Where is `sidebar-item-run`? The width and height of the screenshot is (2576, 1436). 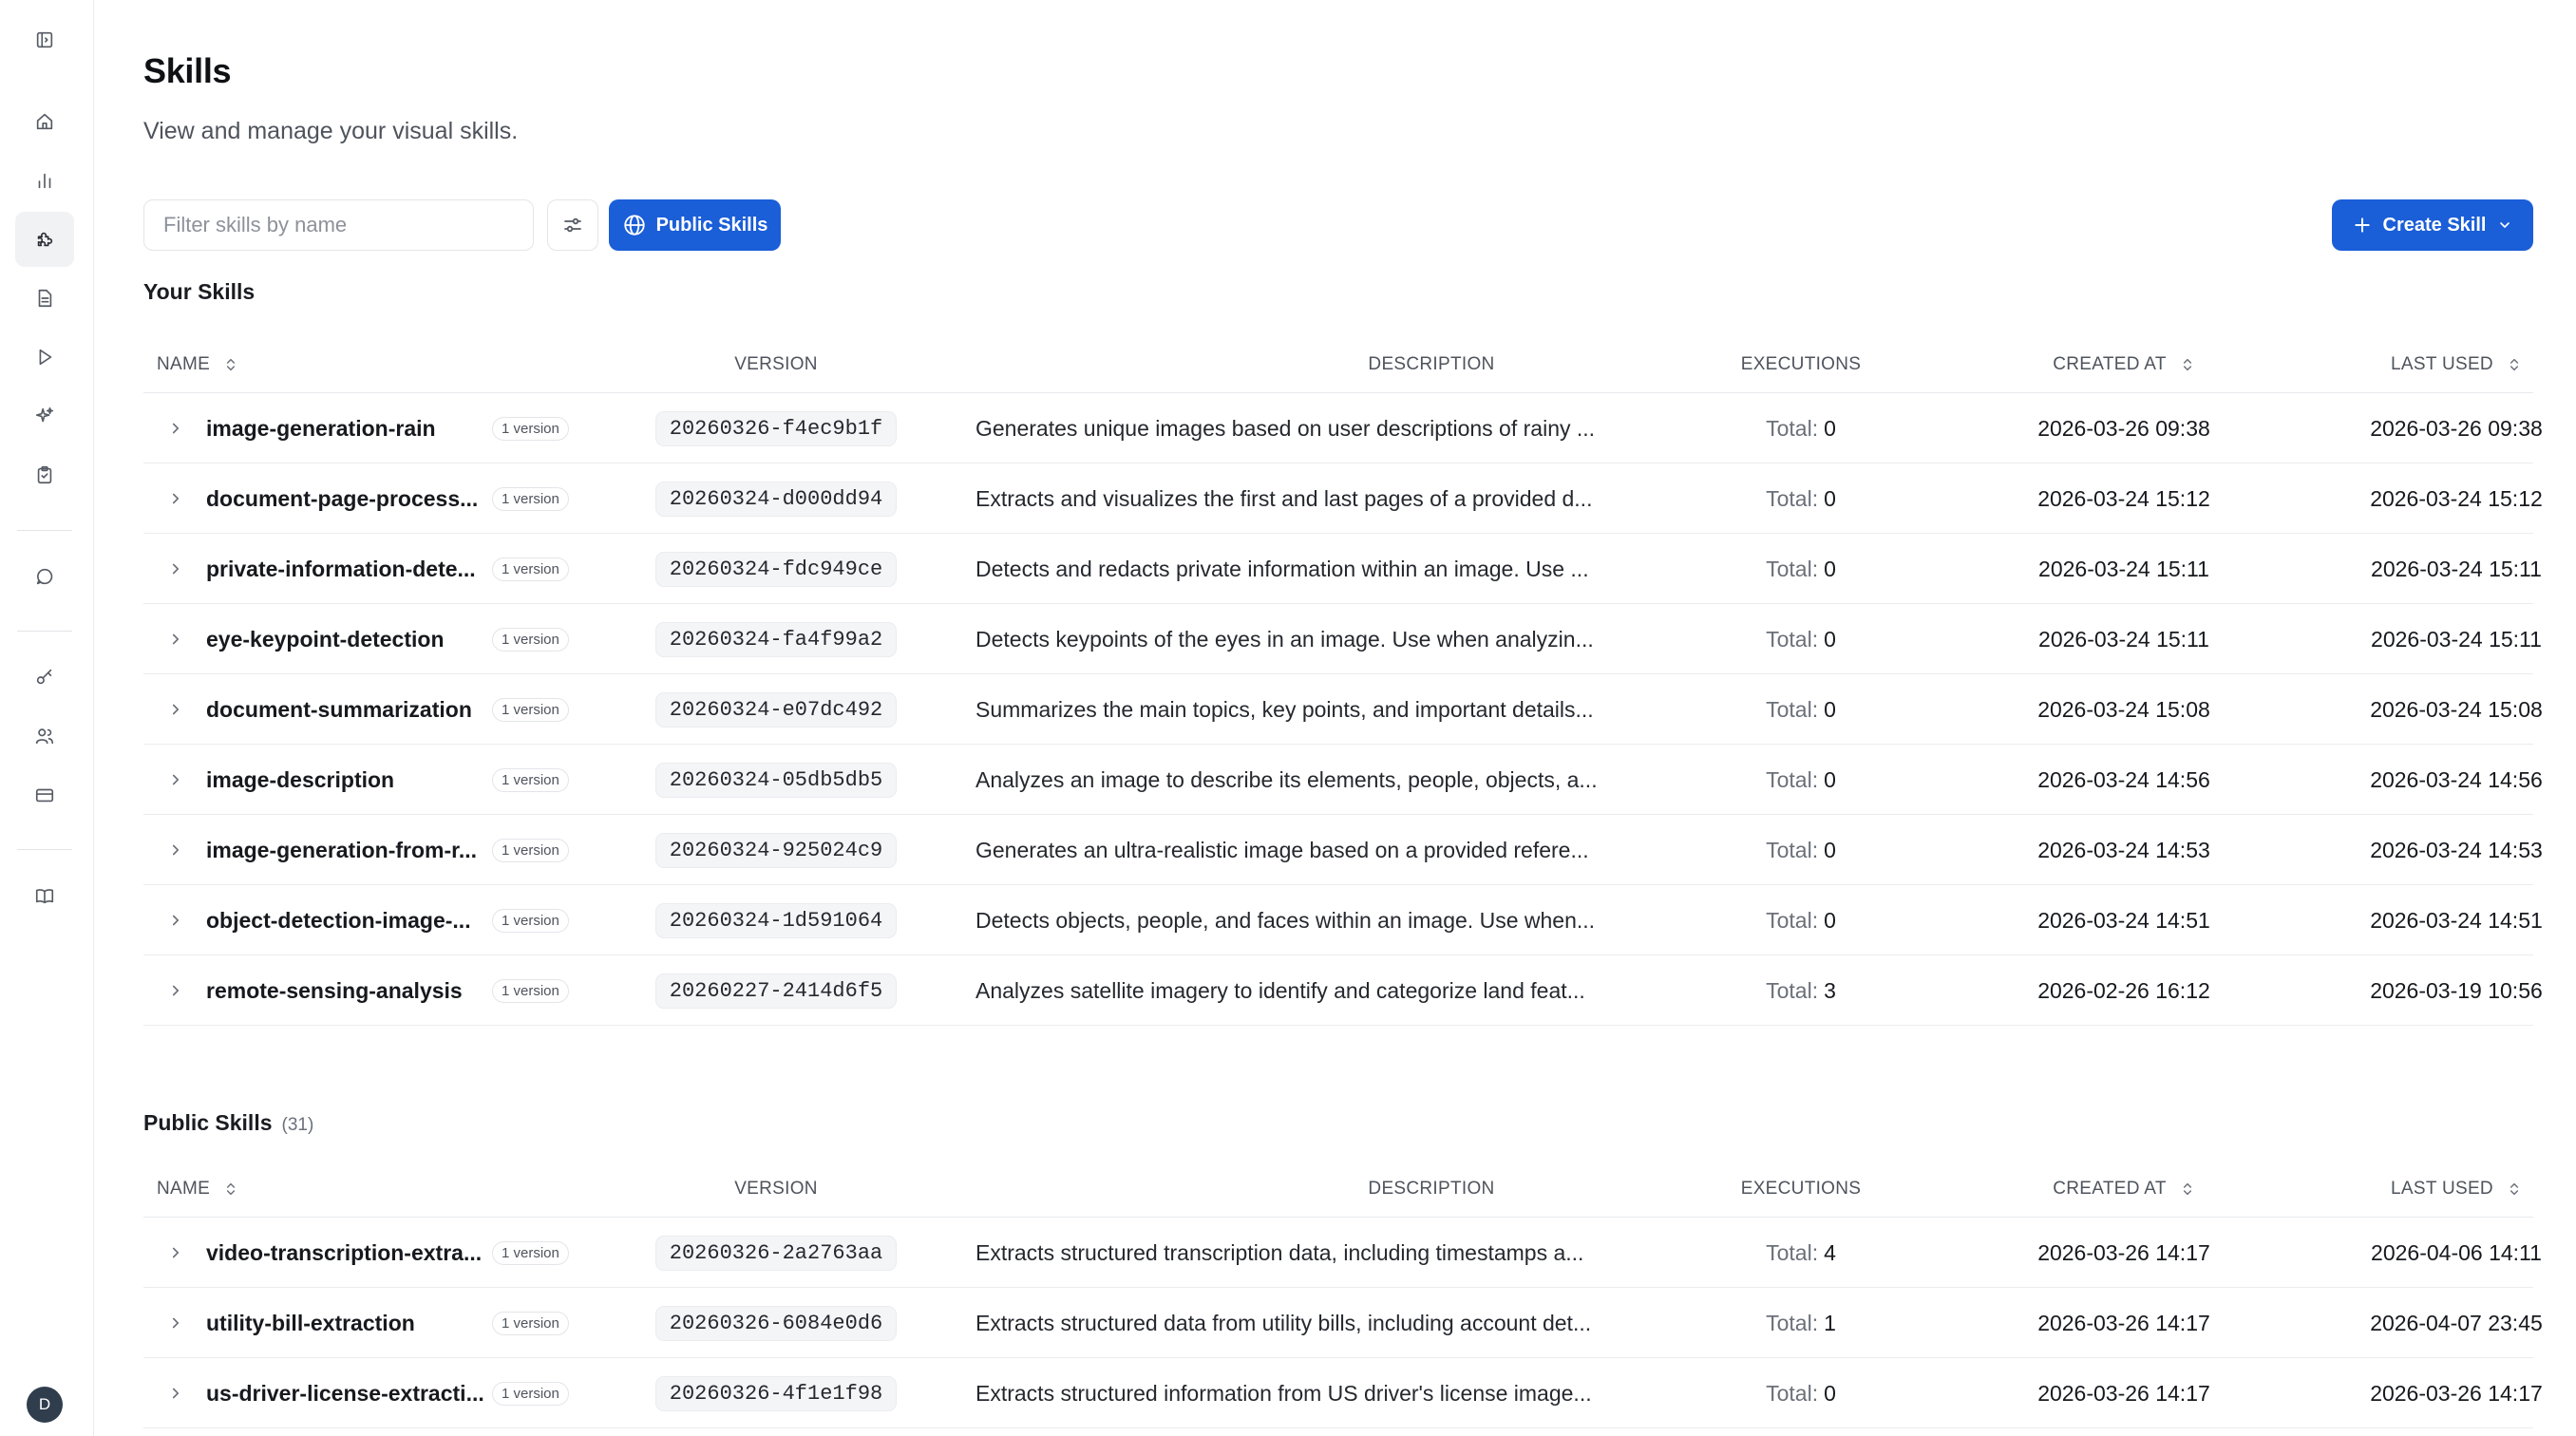 sidebar-item-run is located at coordinates (44, 358).